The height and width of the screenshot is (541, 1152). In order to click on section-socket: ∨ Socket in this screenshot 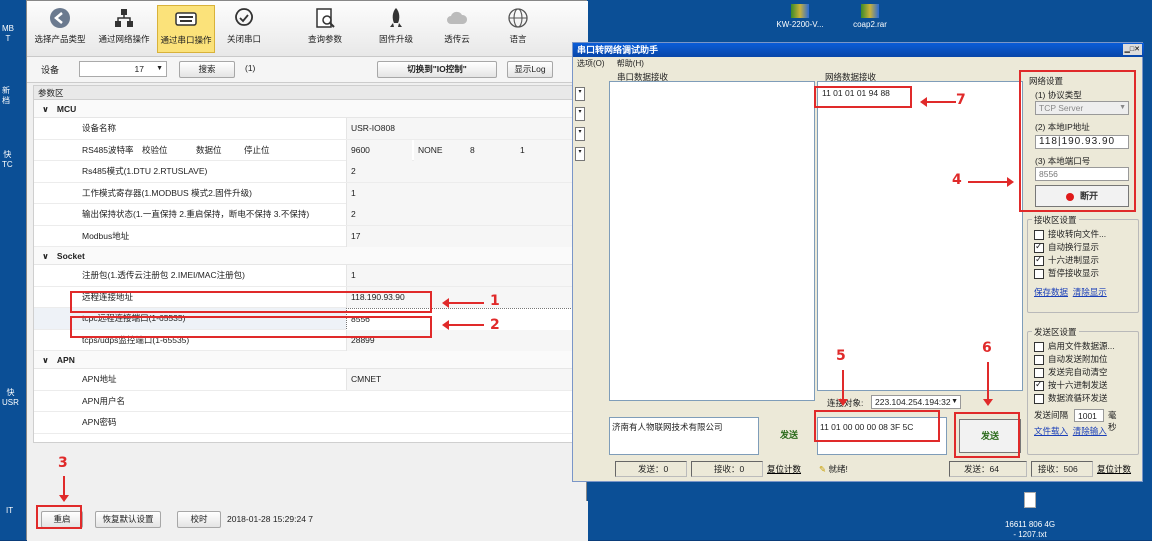, I will do `click(307, 256)`.